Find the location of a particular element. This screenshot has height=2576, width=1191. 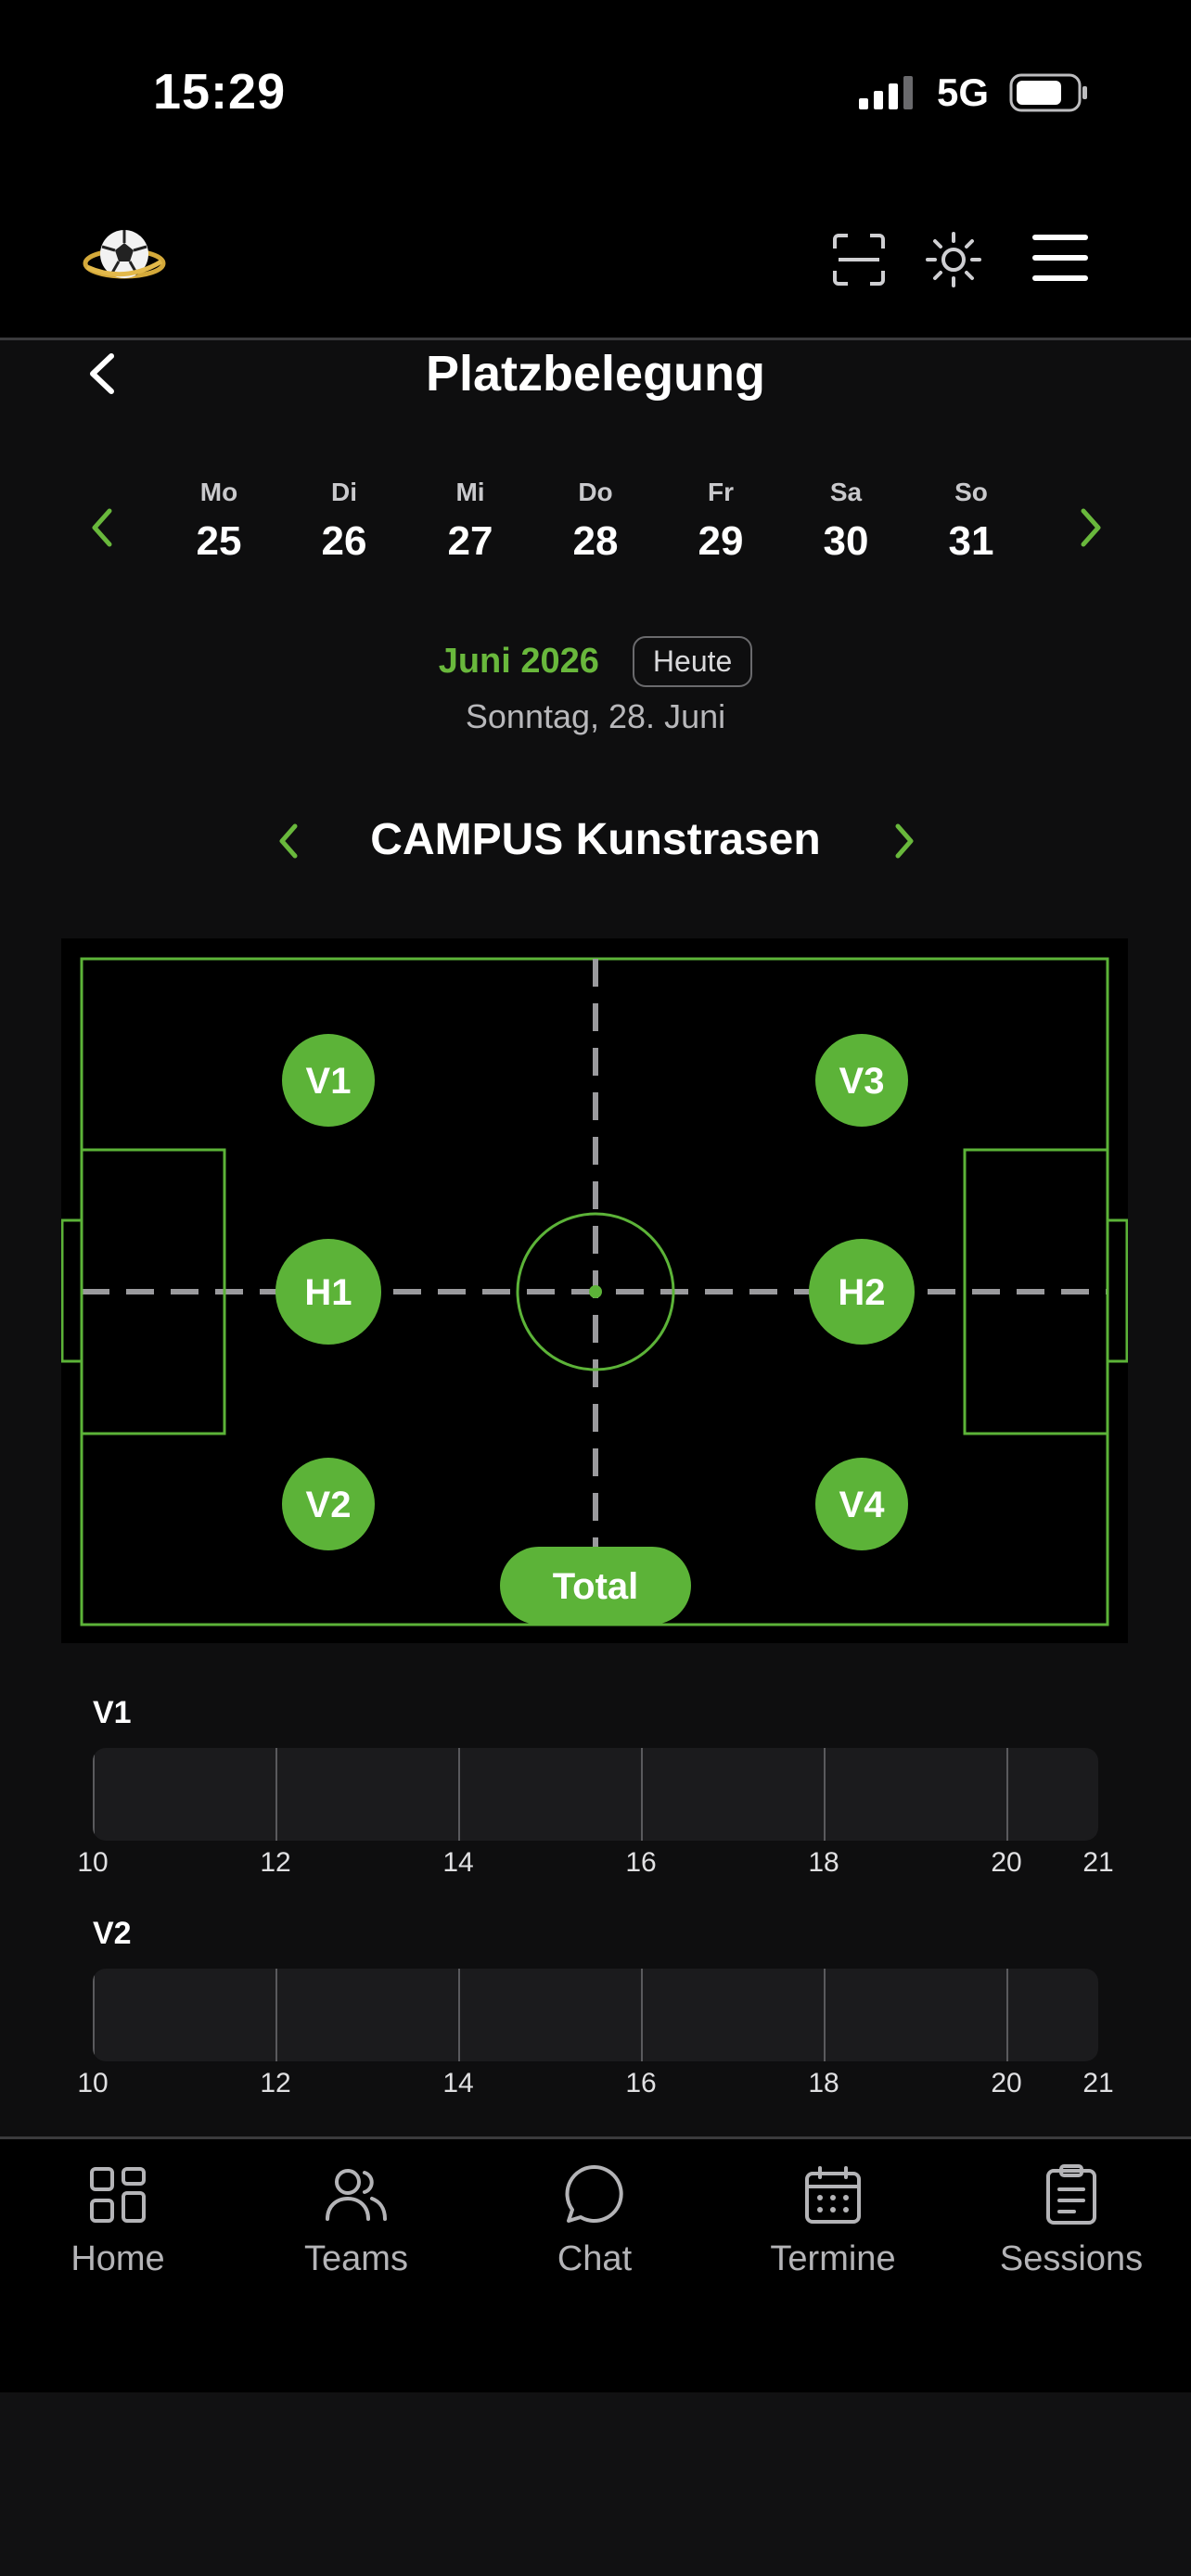

network-label: 5G is located at coordinates (962, 92).